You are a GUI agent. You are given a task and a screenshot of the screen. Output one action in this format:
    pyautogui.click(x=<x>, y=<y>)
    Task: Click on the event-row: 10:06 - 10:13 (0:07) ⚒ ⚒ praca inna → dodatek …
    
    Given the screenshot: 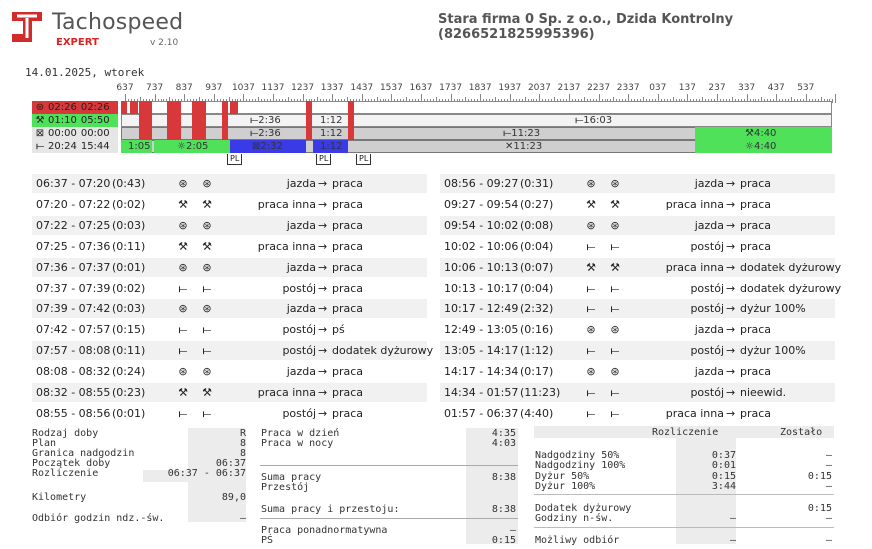 What is the action you would take?
    pyautogui.click(x=640, y=267)
    